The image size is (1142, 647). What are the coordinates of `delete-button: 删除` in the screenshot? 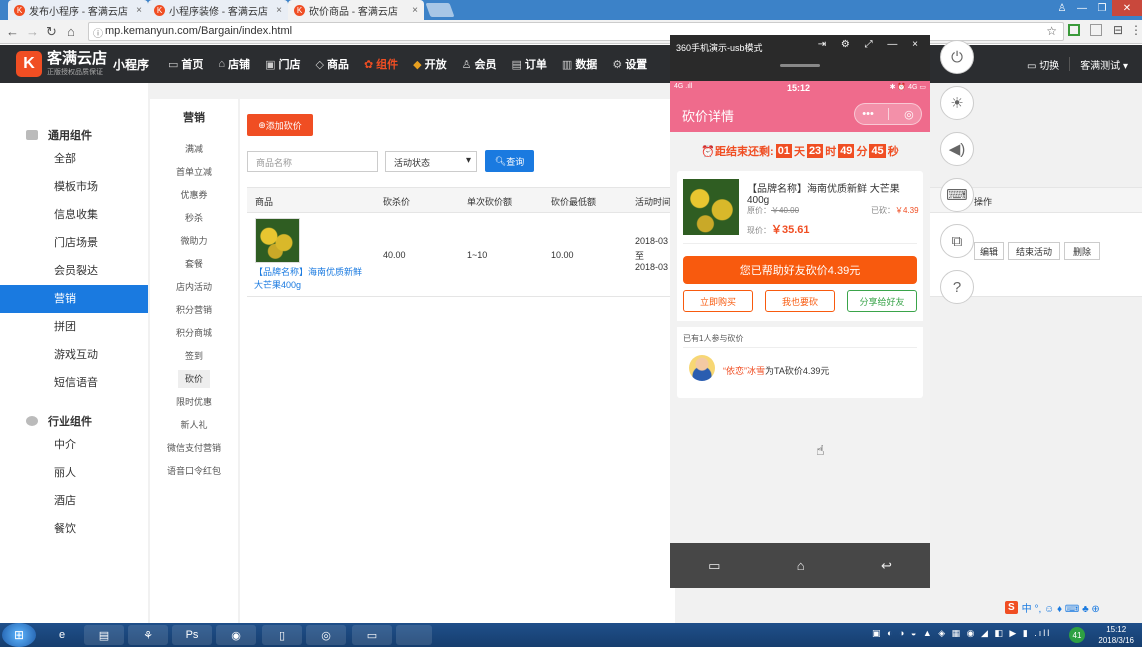 It's located at (1082, 251).